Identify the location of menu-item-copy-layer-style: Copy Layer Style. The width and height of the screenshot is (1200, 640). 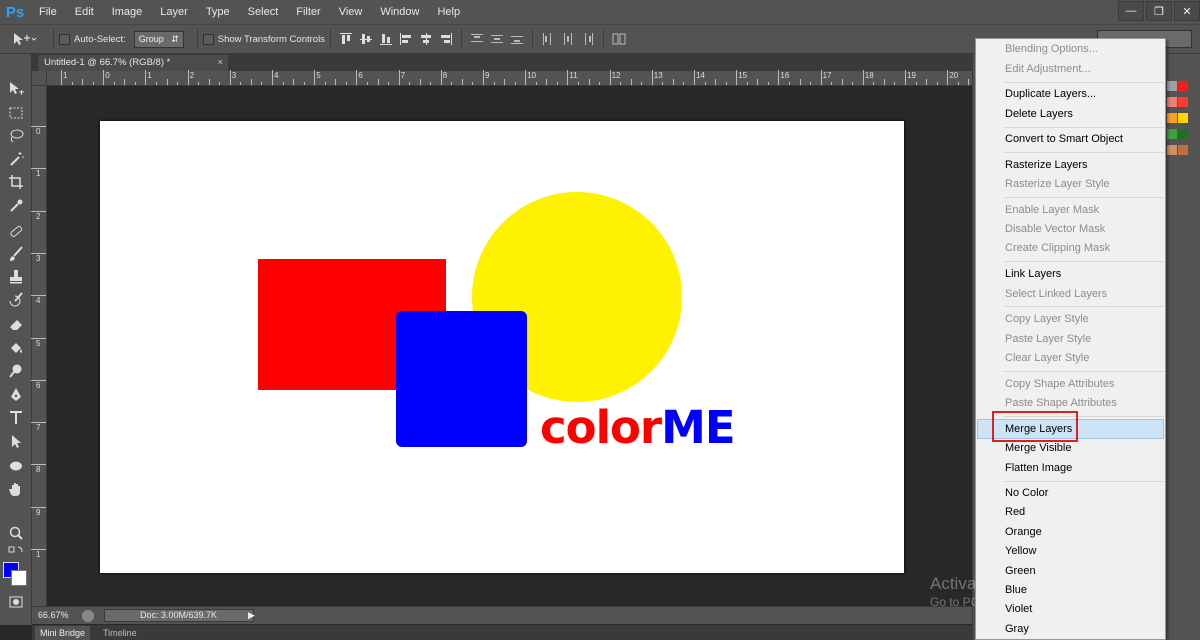
(1070, 319).